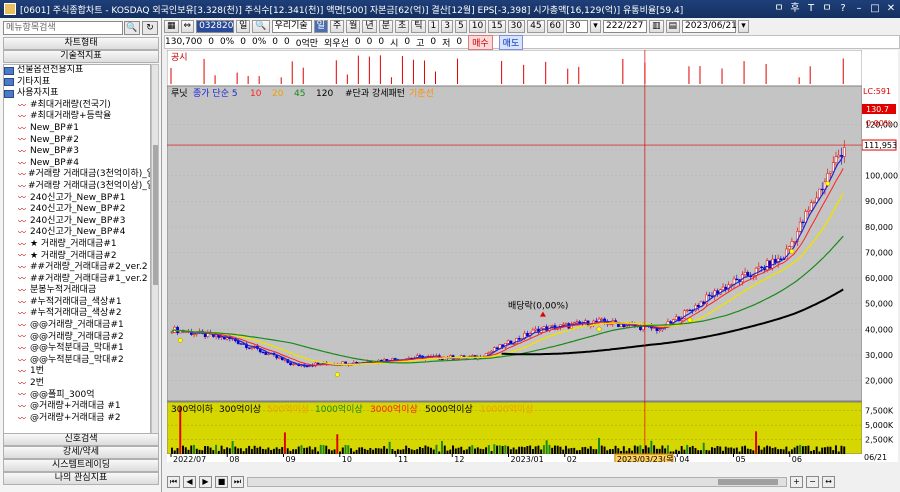 The image size is (900, 492). I want to click on tree-folder: 기타지표, so click(77, 83).